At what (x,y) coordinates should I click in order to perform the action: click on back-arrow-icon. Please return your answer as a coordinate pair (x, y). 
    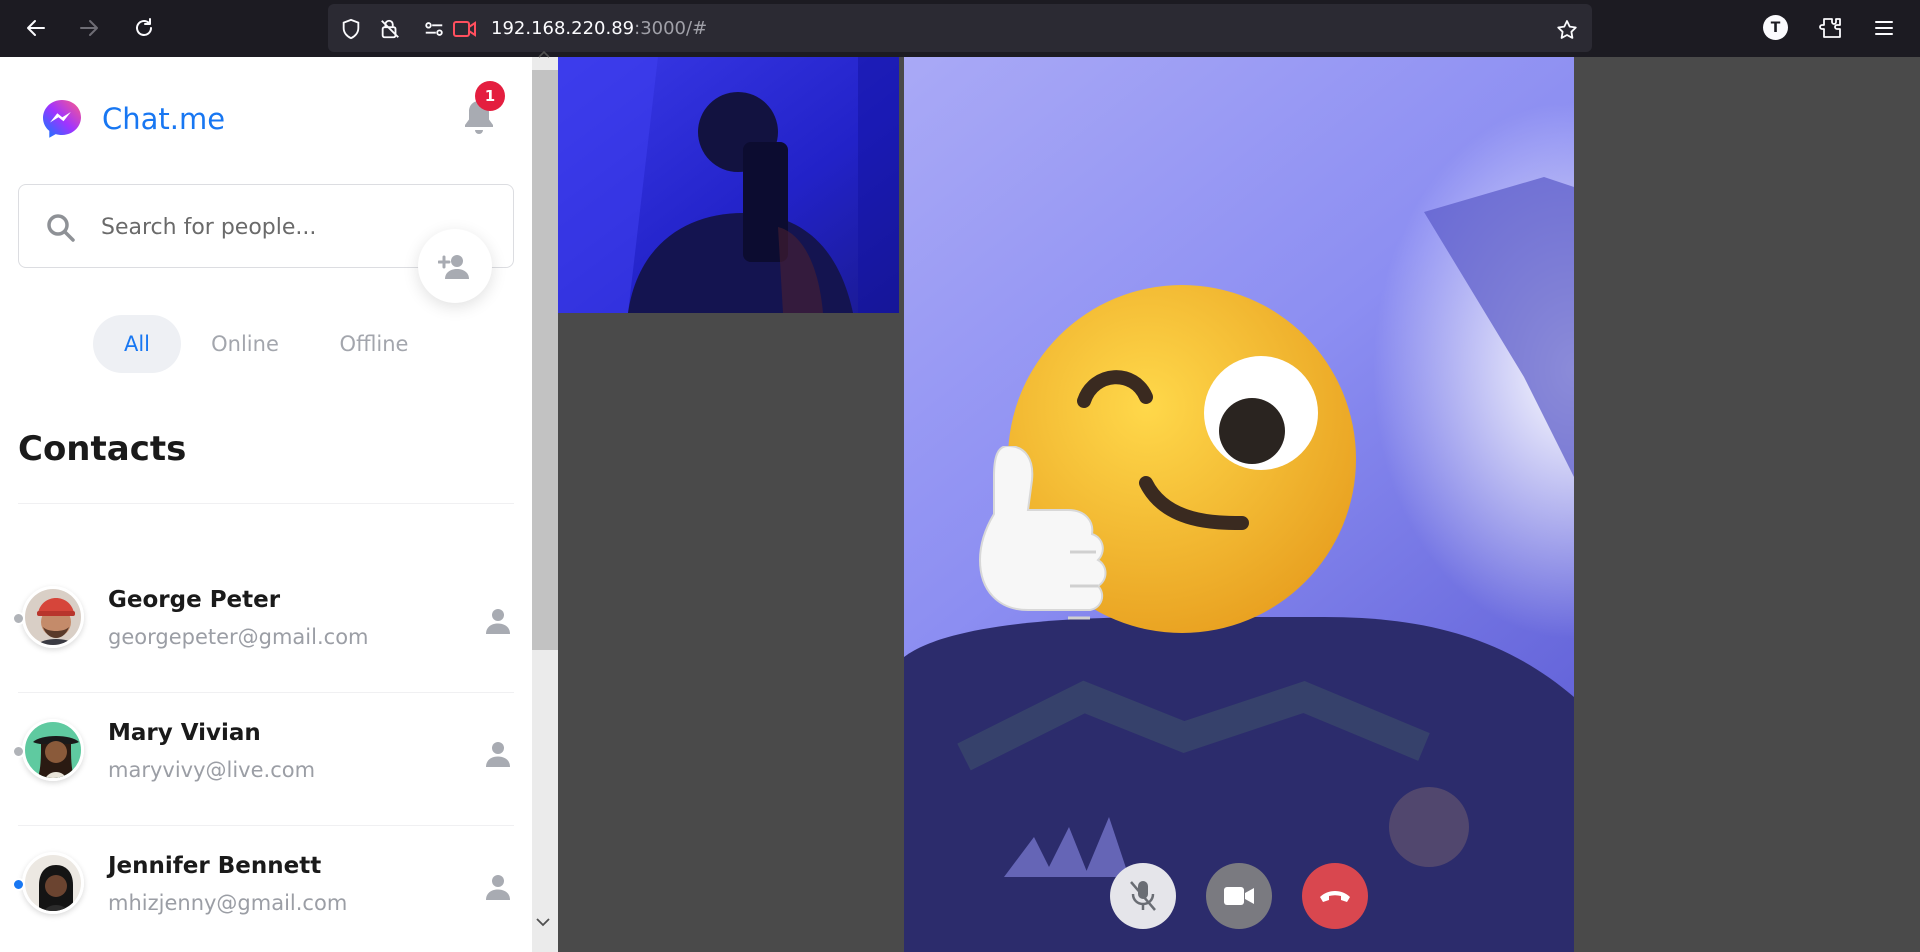
    Looking at the image, I should click on (36, 28).